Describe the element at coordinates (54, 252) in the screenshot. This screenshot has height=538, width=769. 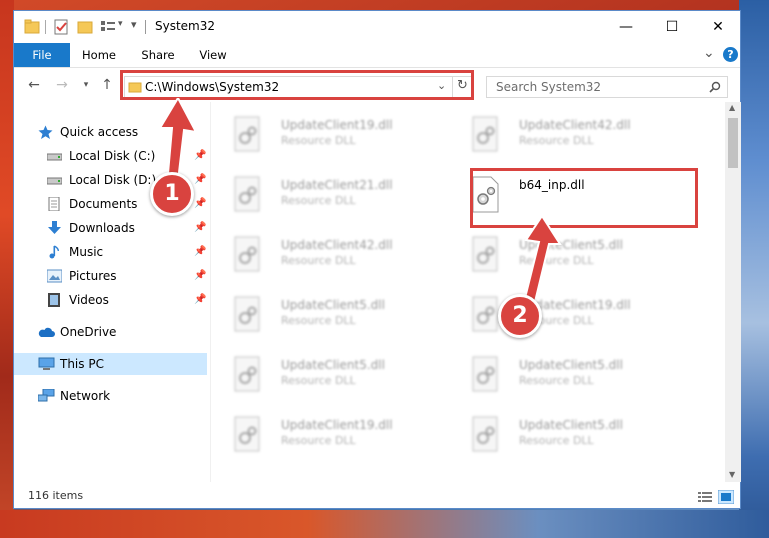
I see `music-icon` at that location.